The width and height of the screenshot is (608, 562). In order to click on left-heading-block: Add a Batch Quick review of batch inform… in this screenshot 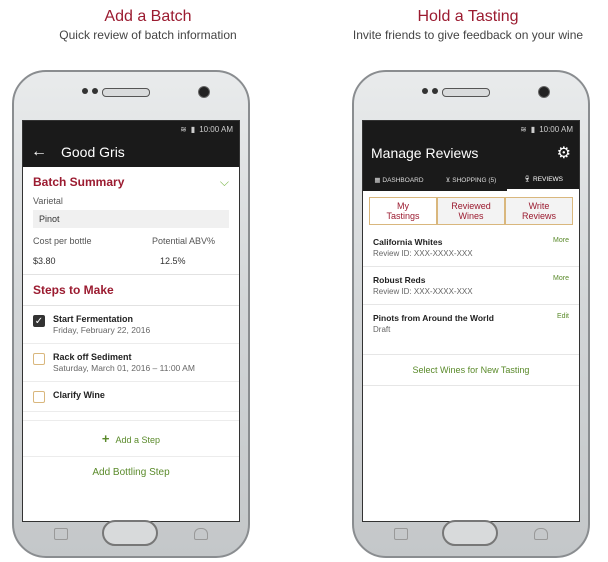, I will do `click(148, 25)`.